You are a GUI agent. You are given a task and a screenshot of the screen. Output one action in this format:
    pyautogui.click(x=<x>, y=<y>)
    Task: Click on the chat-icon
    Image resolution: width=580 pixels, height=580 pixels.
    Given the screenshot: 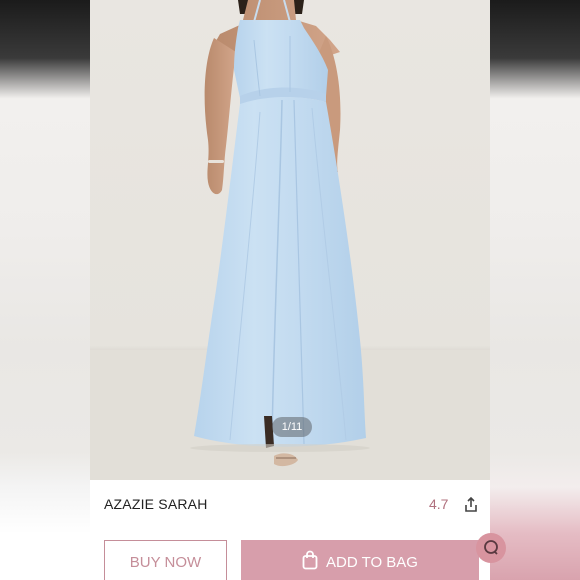 What is the action you would take?
    pyautogui.click(x=491, y=548)
    